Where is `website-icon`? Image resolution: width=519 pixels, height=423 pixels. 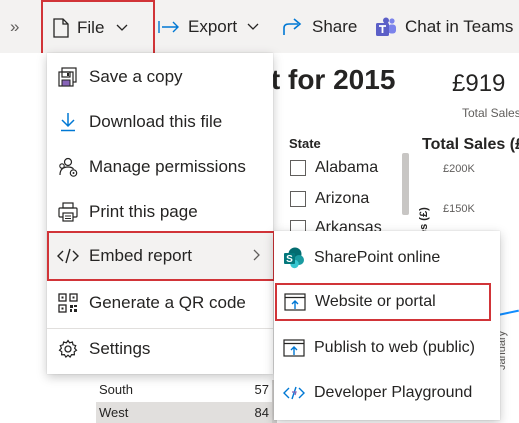 website-icon is located at coordinates (295, 302).